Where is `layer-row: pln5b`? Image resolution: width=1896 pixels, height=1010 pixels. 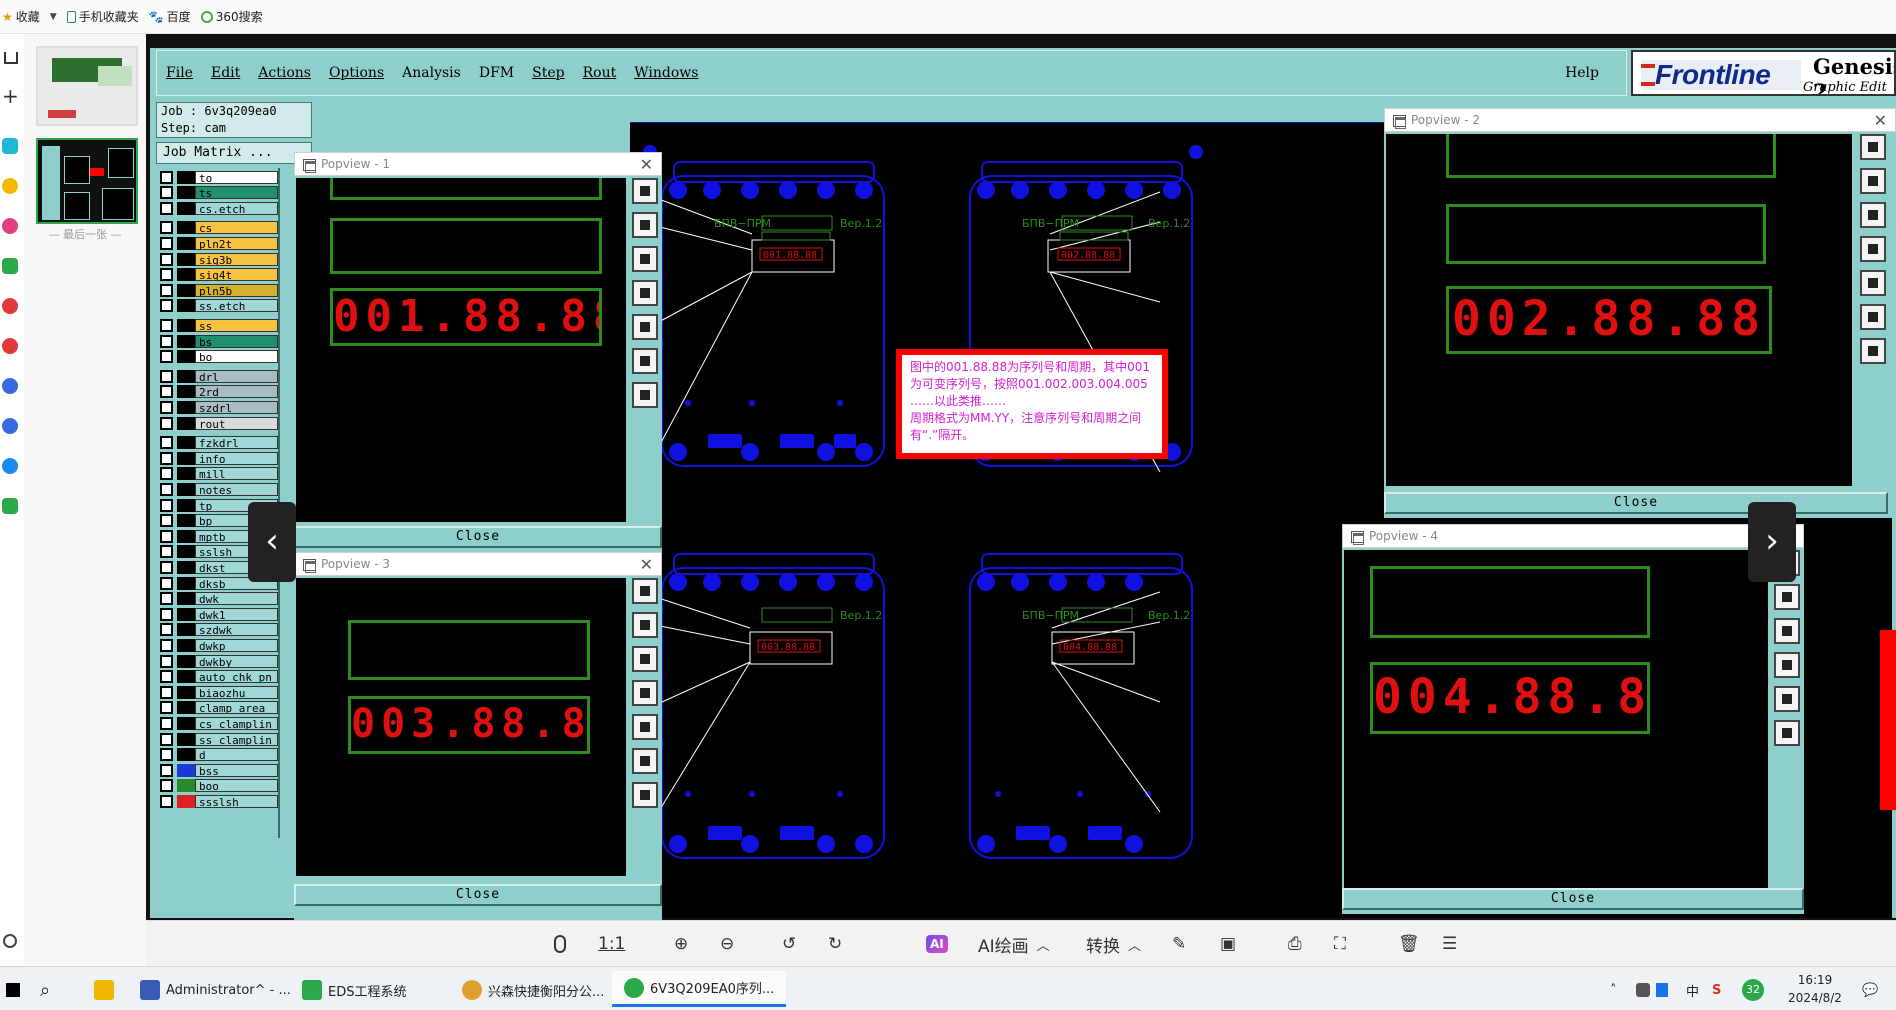
layer-row: pln5b is located at coordinates (217, 290).